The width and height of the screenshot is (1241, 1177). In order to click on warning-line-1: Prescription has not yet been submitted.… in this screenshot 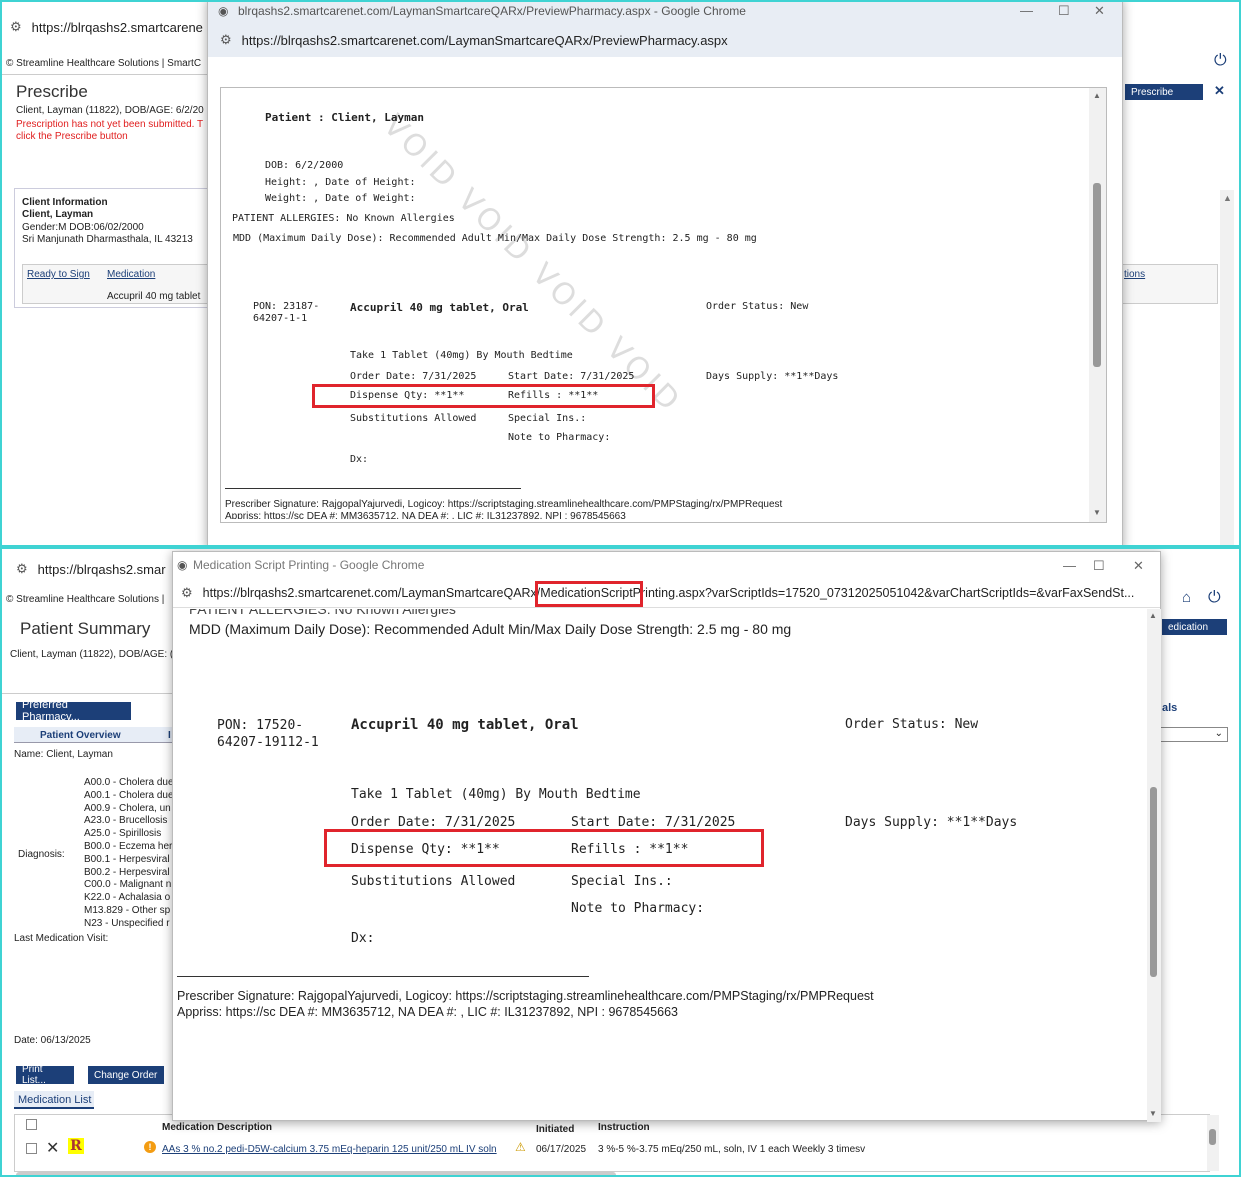, I will do `click(110, 124)`.